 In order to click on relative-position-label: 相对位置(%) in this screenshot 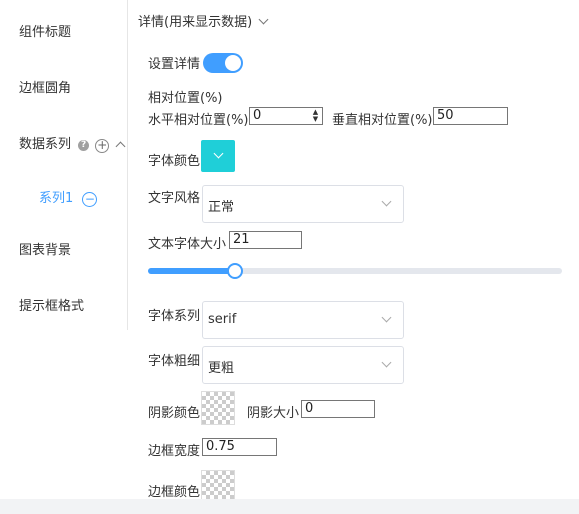, I will do `click(185, 98)`.